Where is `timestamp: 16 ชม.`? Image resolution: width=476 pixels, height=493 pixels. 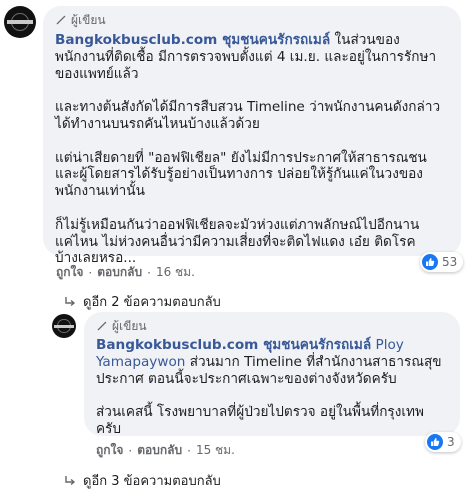 timestamp: 16 ชม. is located at coordinates (175, 272).